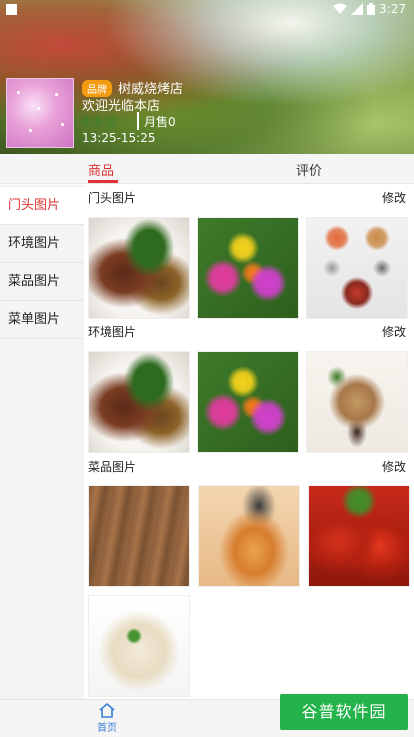 The width and height of the screenshot is (414, 737). Describe the element at coordinates (392, 9) in the screenshot. I see `status-time: 3:27` at that location.